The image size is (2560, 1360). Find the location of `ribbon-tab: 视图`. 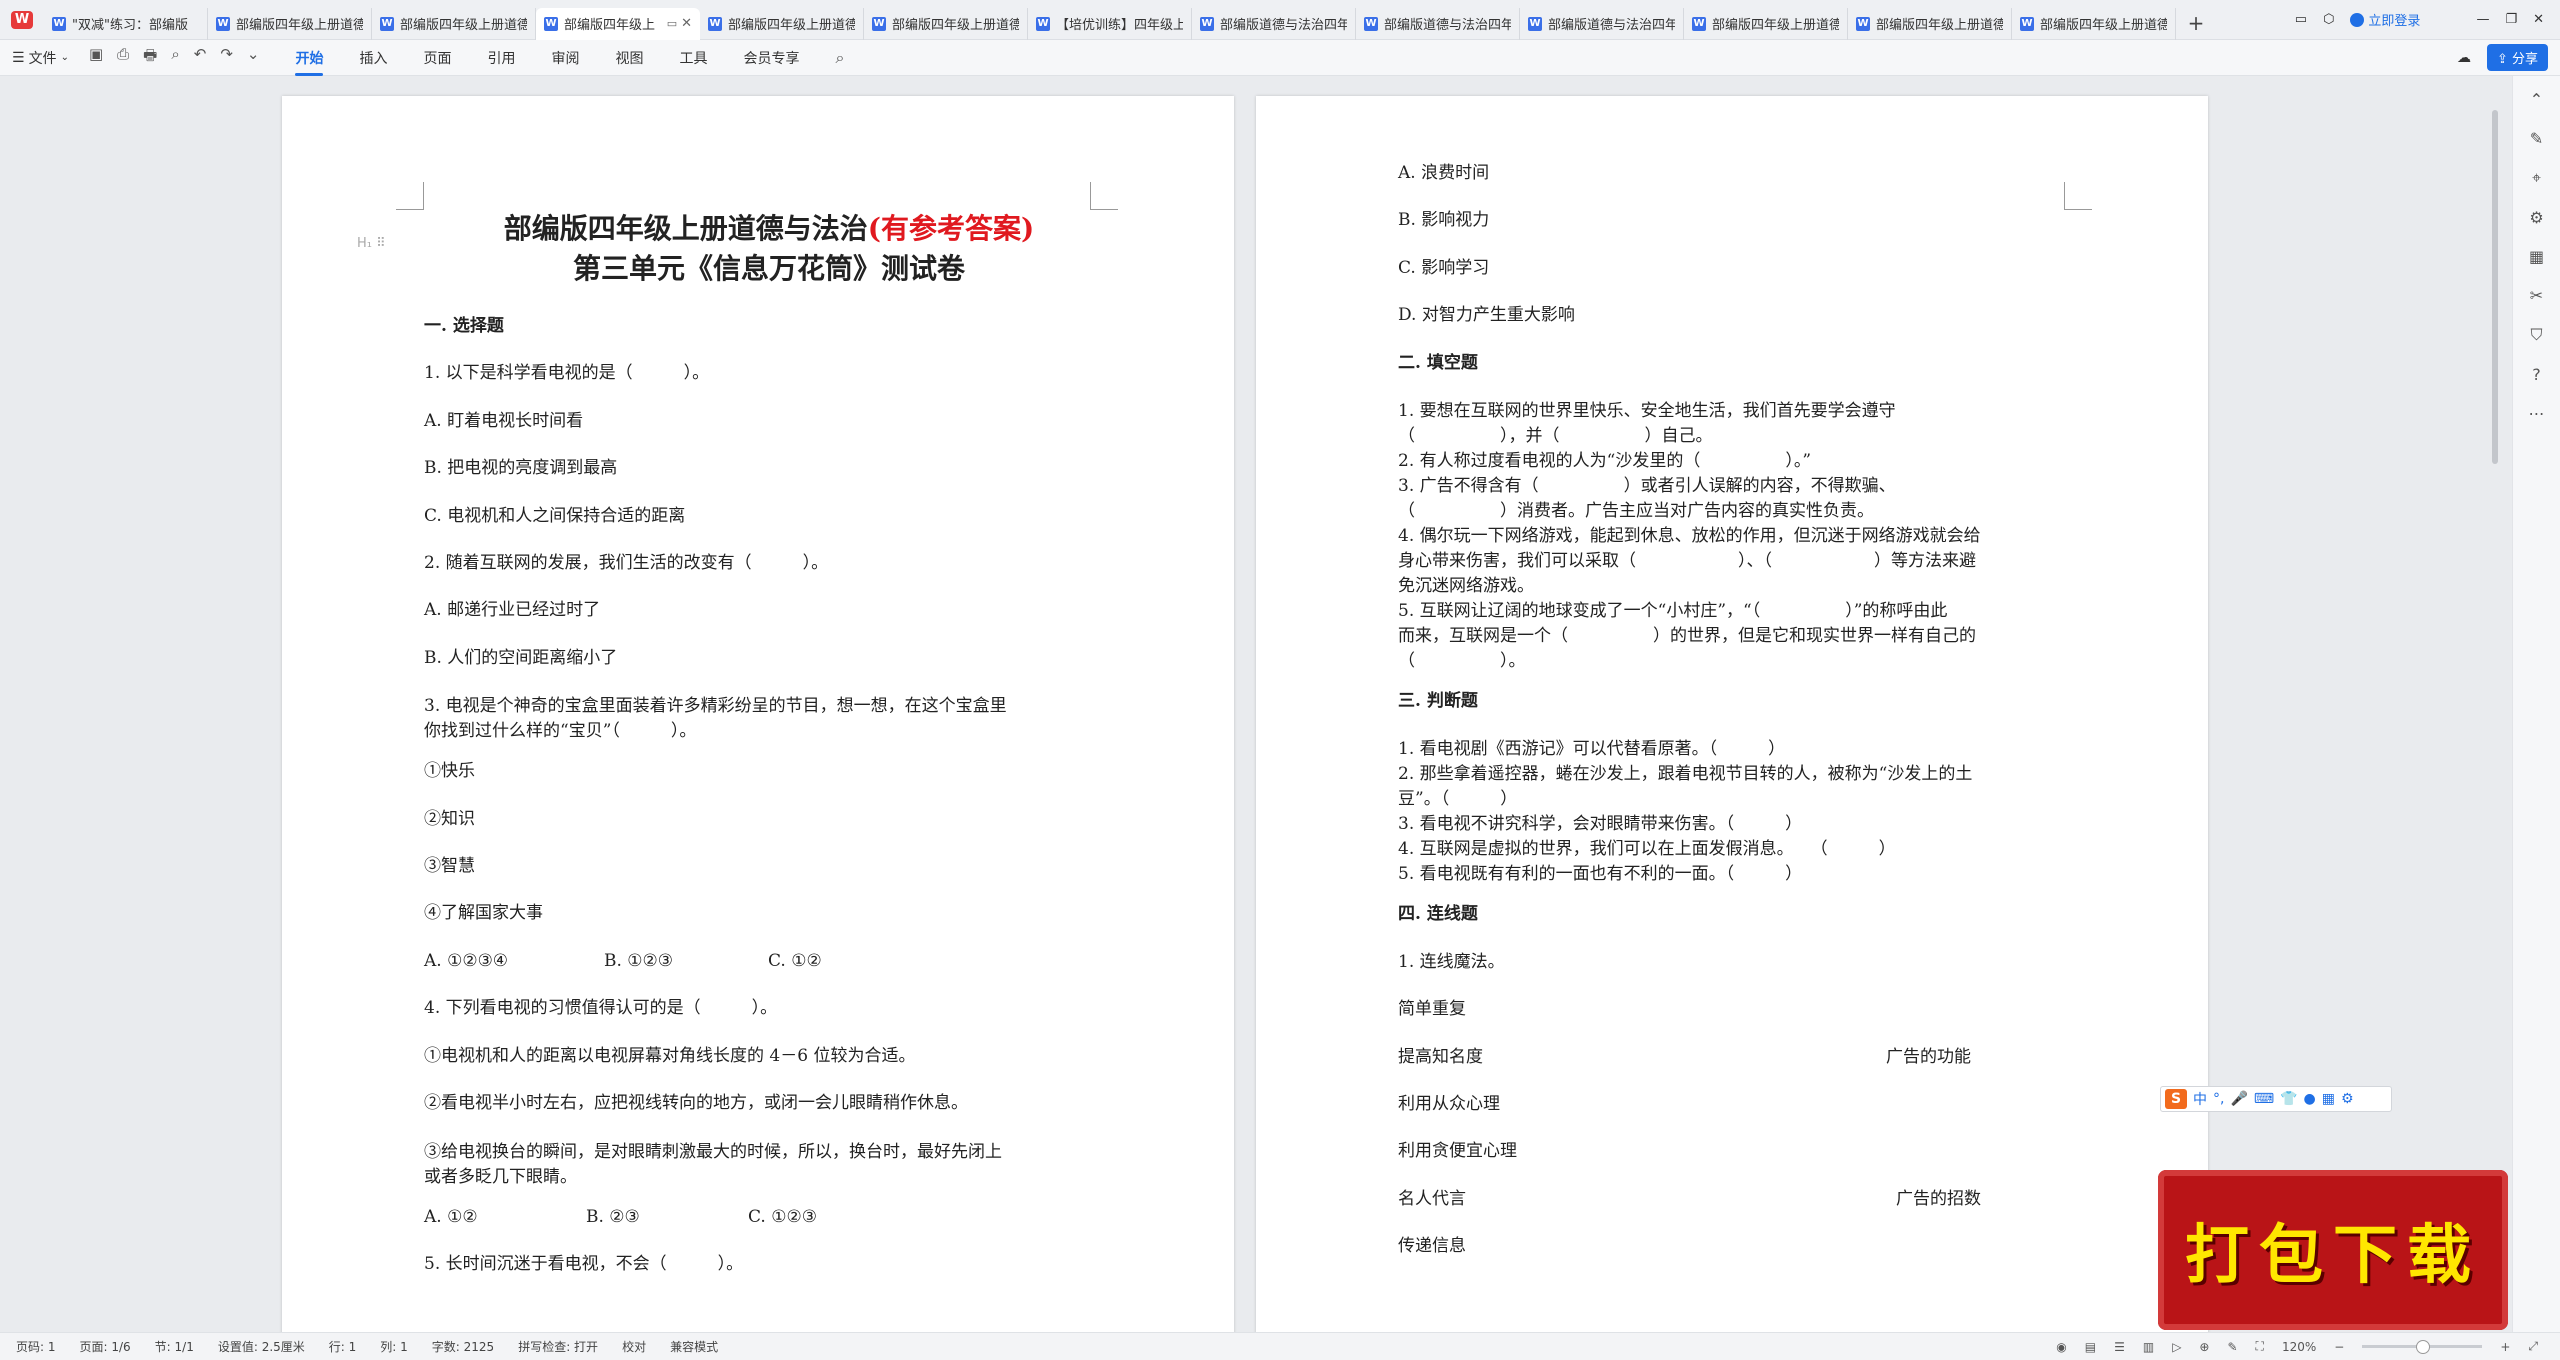

ribbon-tab: 视图 is located at coordinates (629, 58).